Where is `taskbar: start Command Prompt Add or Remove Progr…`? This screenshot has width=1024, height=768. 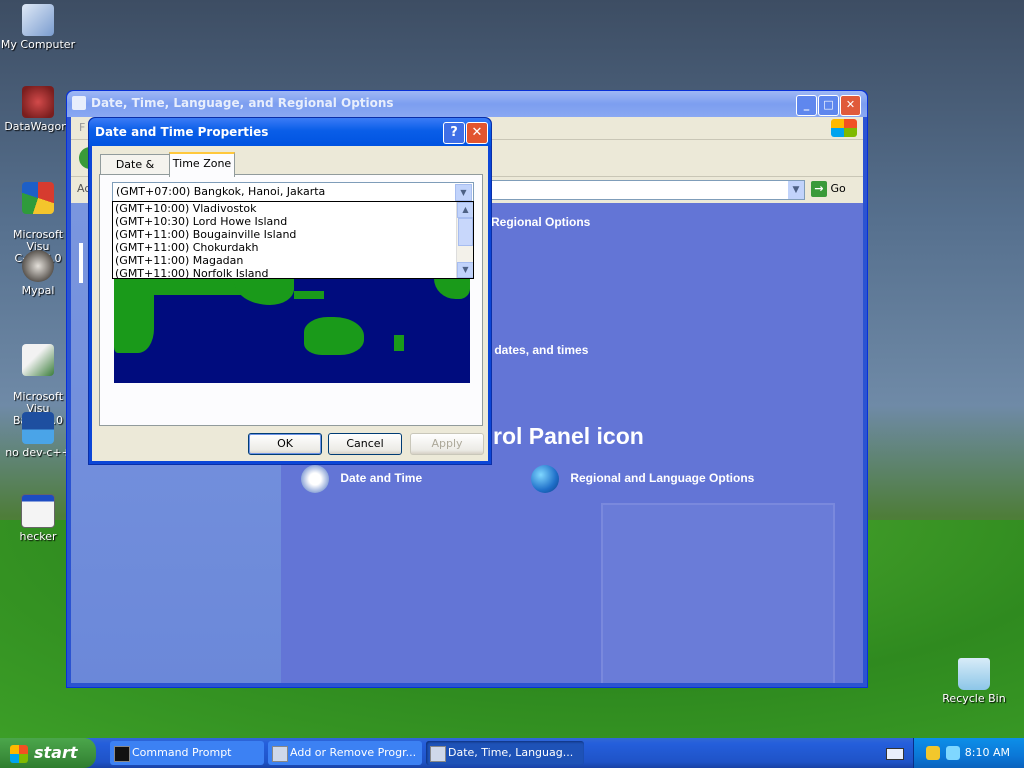
taskbar: start Command Prompt Add or Remove Progr… is located at coordinates (512, 753).